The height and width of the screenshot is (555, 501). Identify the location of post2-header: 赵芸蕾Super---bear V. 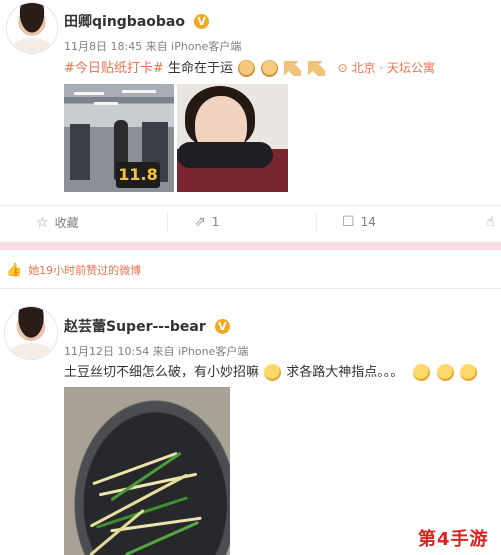
(147, 326).